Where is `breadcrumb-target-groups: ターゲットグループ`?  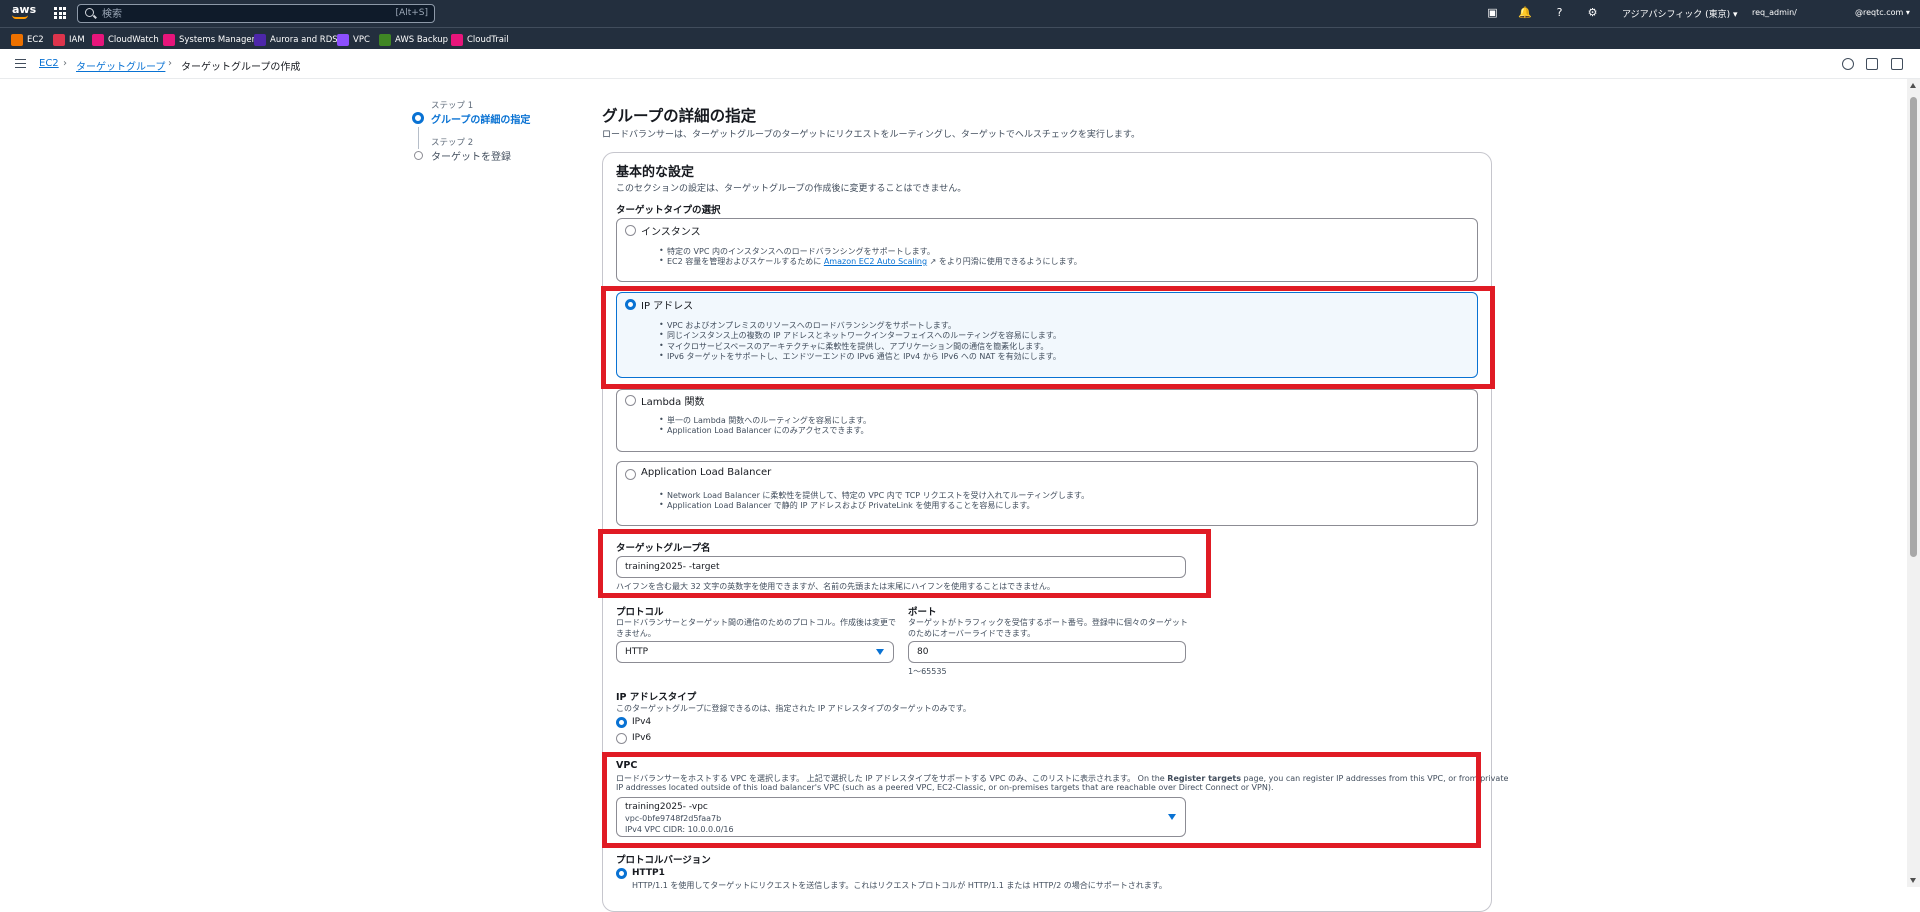
breadcrumb-target-groups: ターゲットグループ is located at coordinates (120, 65).